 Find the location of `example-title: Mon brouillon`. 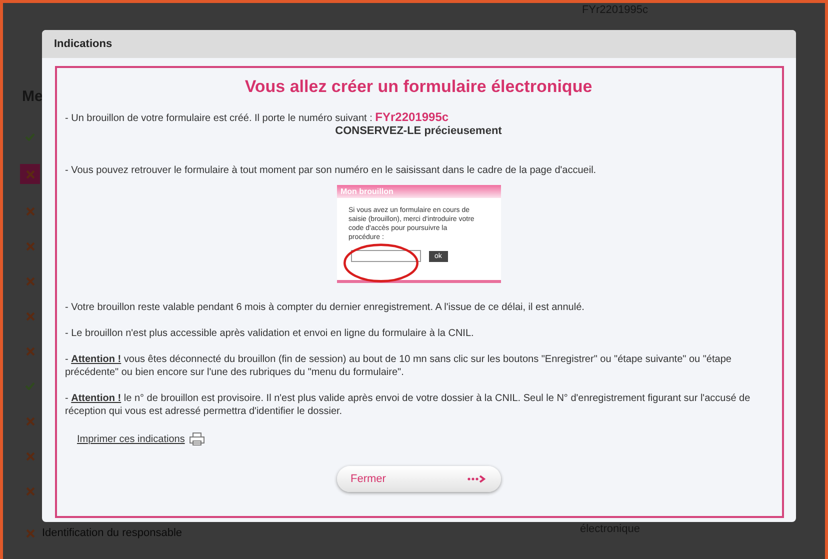

example-title: Mon brouillon is located at coordinates (418, 191).